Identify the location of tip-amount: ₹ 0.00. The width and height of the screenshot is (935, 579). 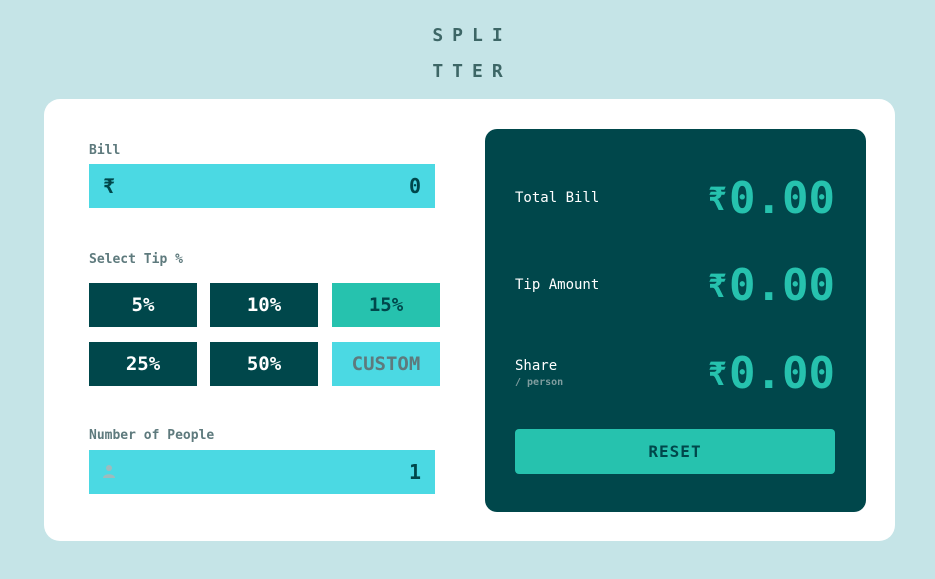
(771, 286).